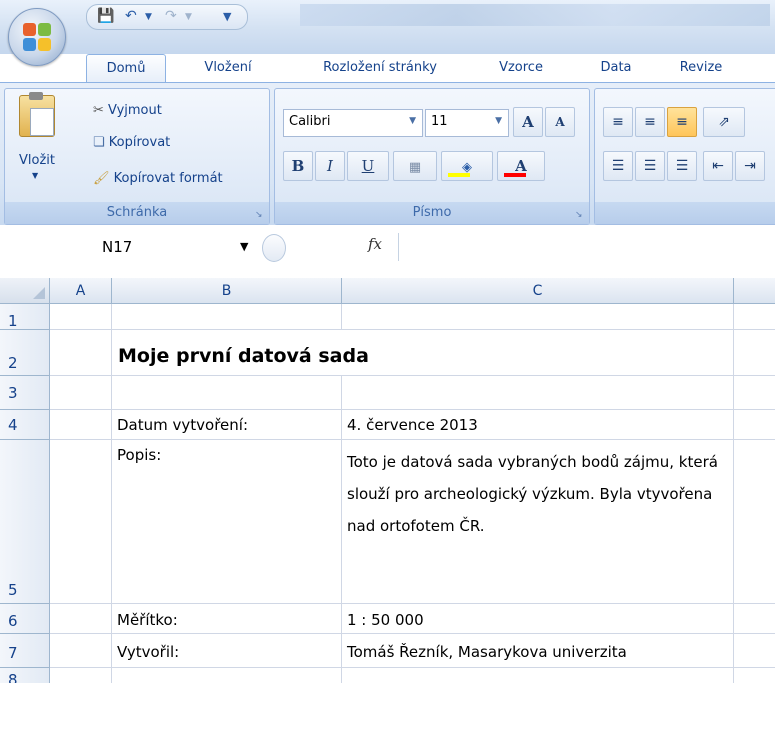 The image size is (775, 740). I want to click on cell-d1, so click(754, 317).